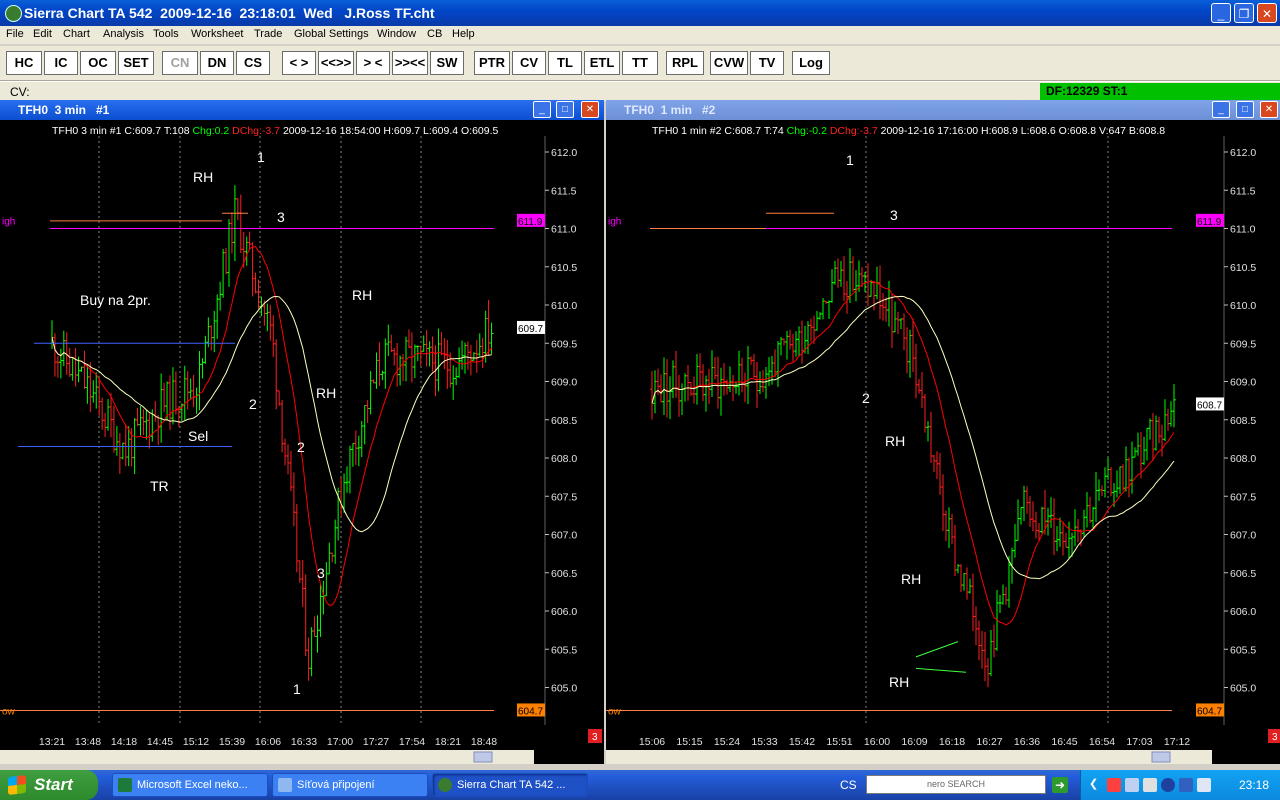 This screenshot has width=1280, height=800. I want to click on maximize-button: ❐, so click(1244, 13).